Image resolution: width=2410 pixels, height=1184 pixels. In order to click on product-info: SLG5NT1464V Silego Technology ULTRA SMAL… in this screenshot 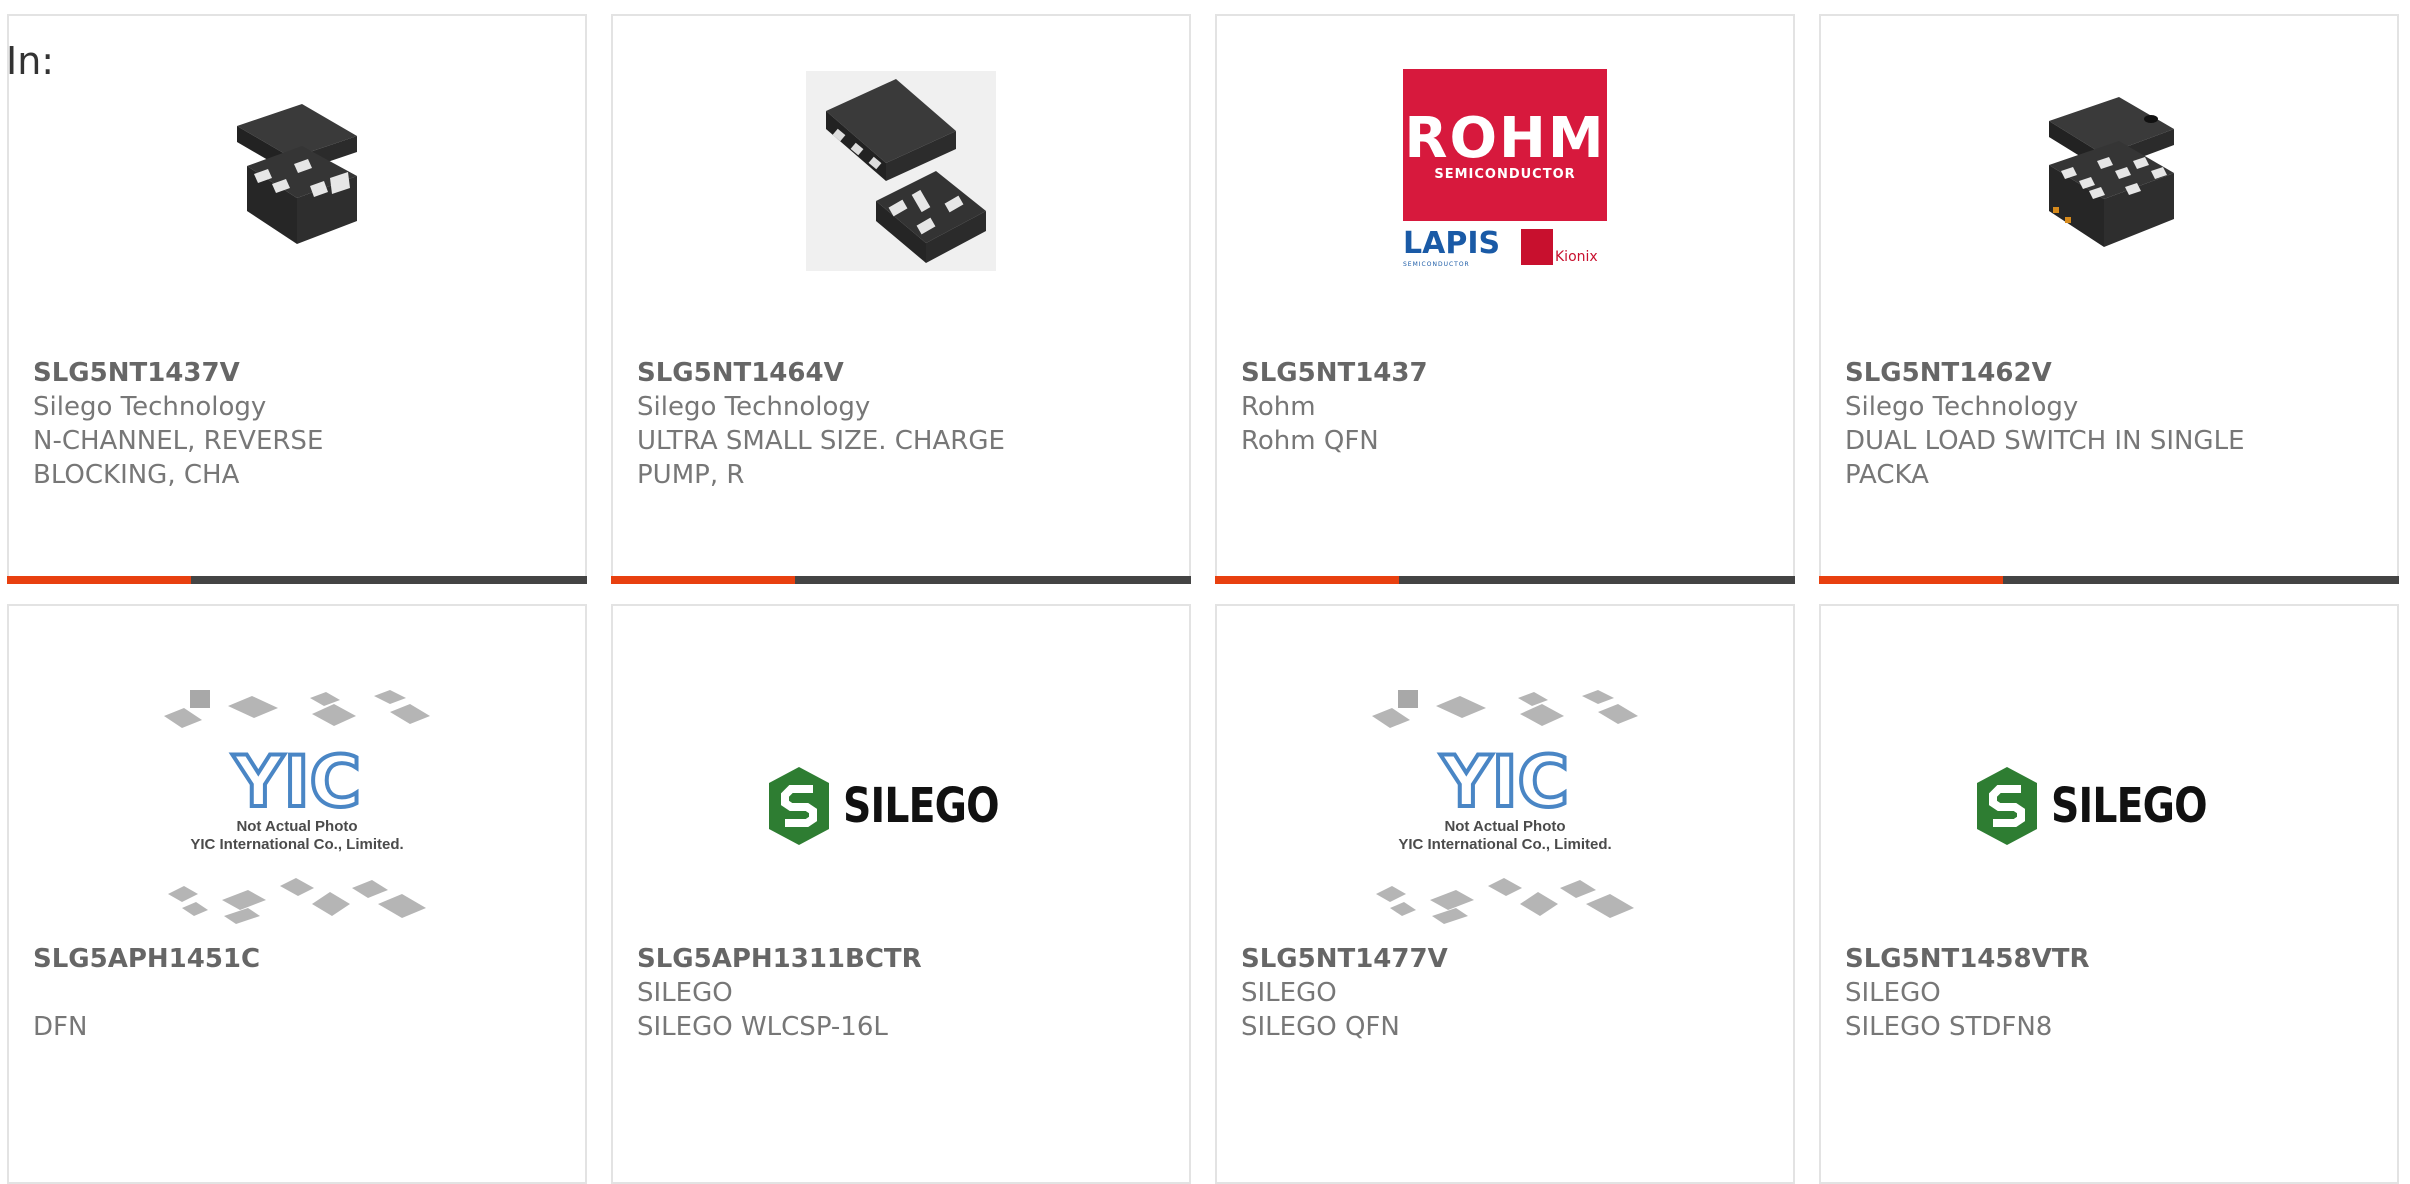, I will do `click(901, 424)`.